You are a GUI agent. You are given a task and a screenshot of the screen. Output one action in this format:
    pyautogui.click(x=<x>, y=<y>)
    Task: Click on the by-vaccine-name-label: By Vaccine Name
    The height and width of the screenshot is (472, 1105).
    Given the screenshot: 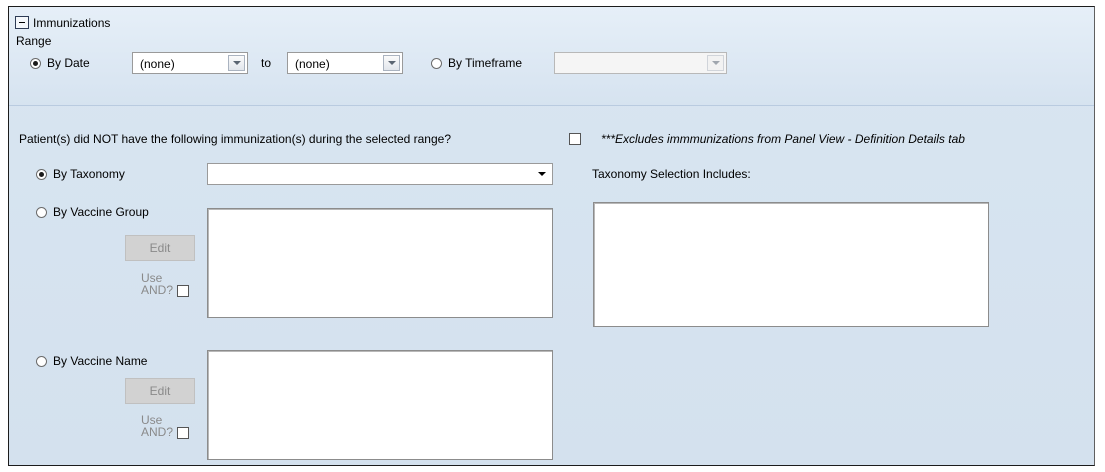 What is the action you would take?
    pyautogui.click(x=100, y=361)
    